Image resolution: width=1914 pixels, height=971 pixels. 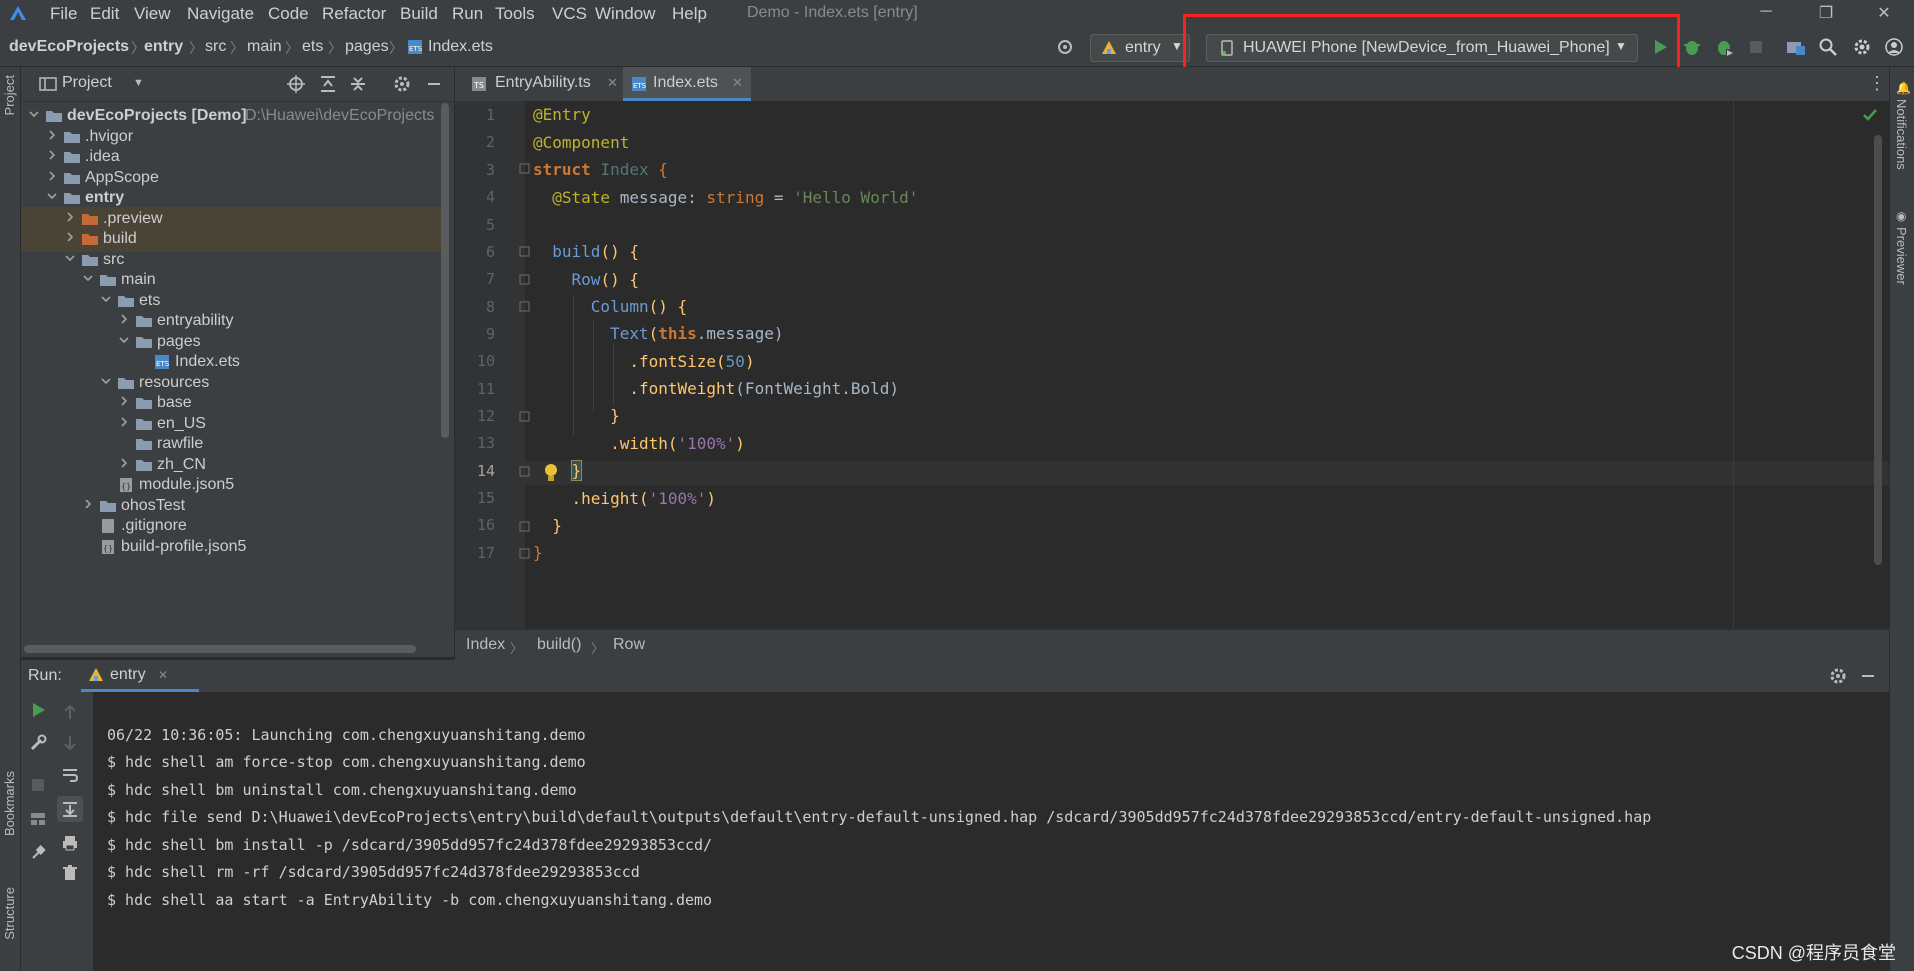 I want to click on run-toolbar, so click(x=57, y=831).